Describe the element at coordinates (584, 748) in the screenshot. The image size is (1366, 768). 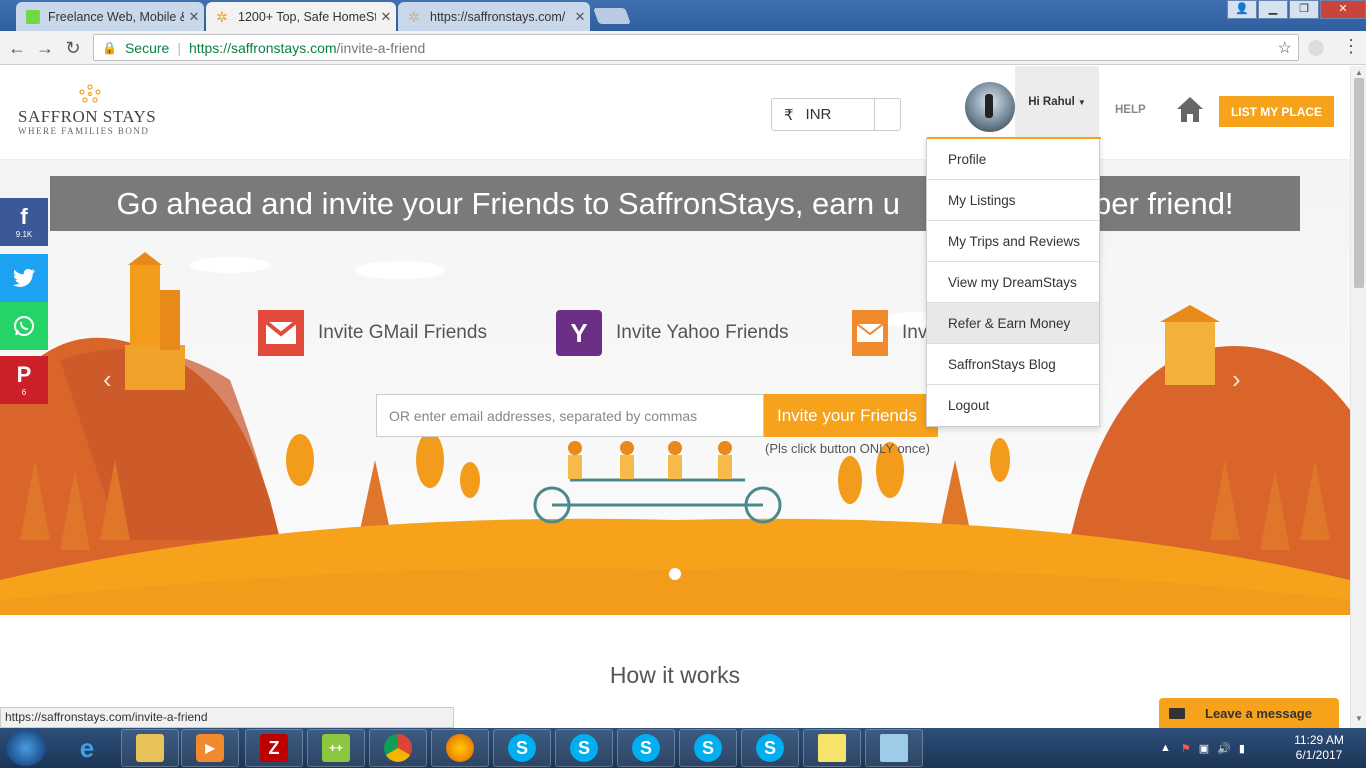
I see `skype-taskbar-button-2: S` at that location.